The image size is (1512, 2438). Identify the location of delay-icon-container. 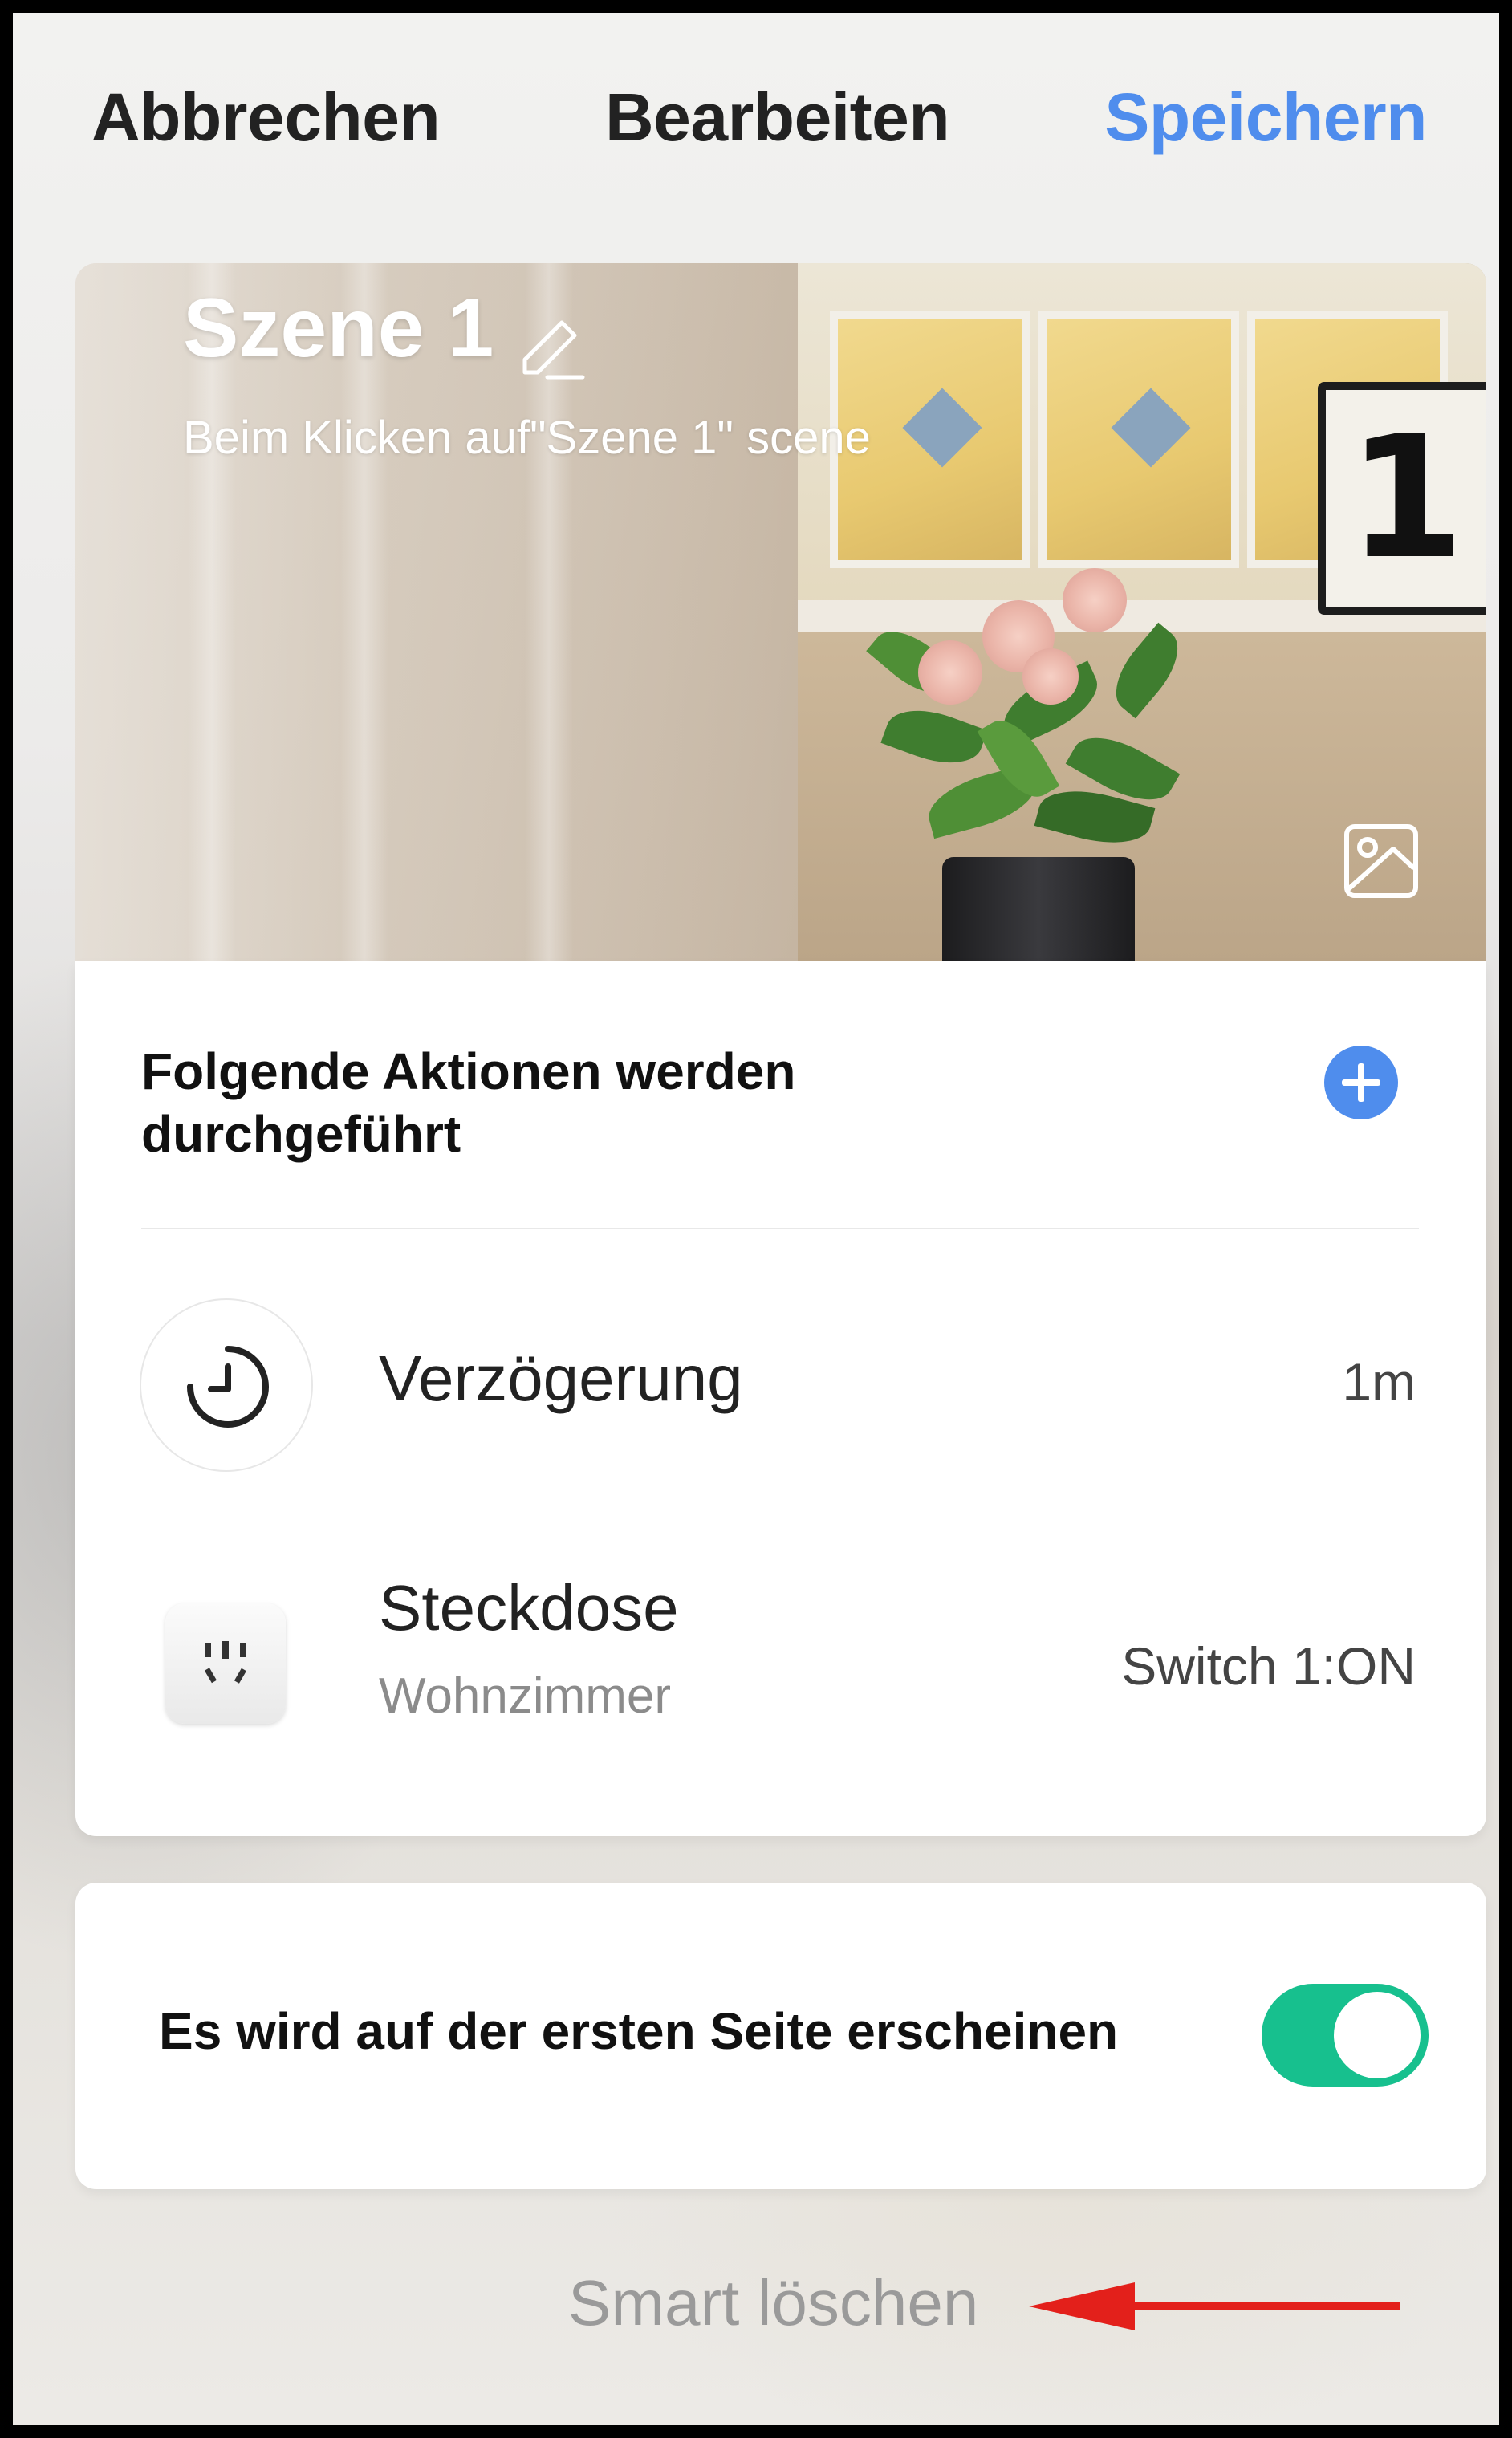
(227, 1385).